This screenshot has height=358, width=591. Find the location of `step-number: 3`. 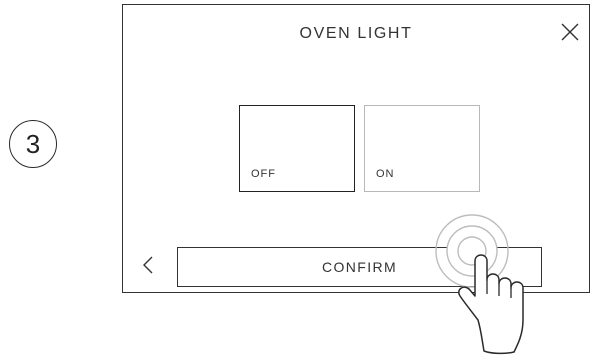

step-number: 3 is located at coordinates (33, 143).